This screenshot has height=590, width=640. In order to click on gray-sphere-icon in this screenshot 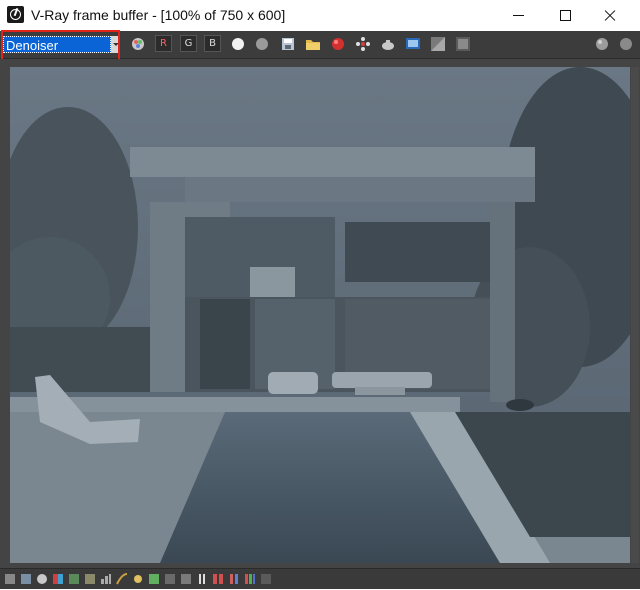, I will do `click(602, 44)`.